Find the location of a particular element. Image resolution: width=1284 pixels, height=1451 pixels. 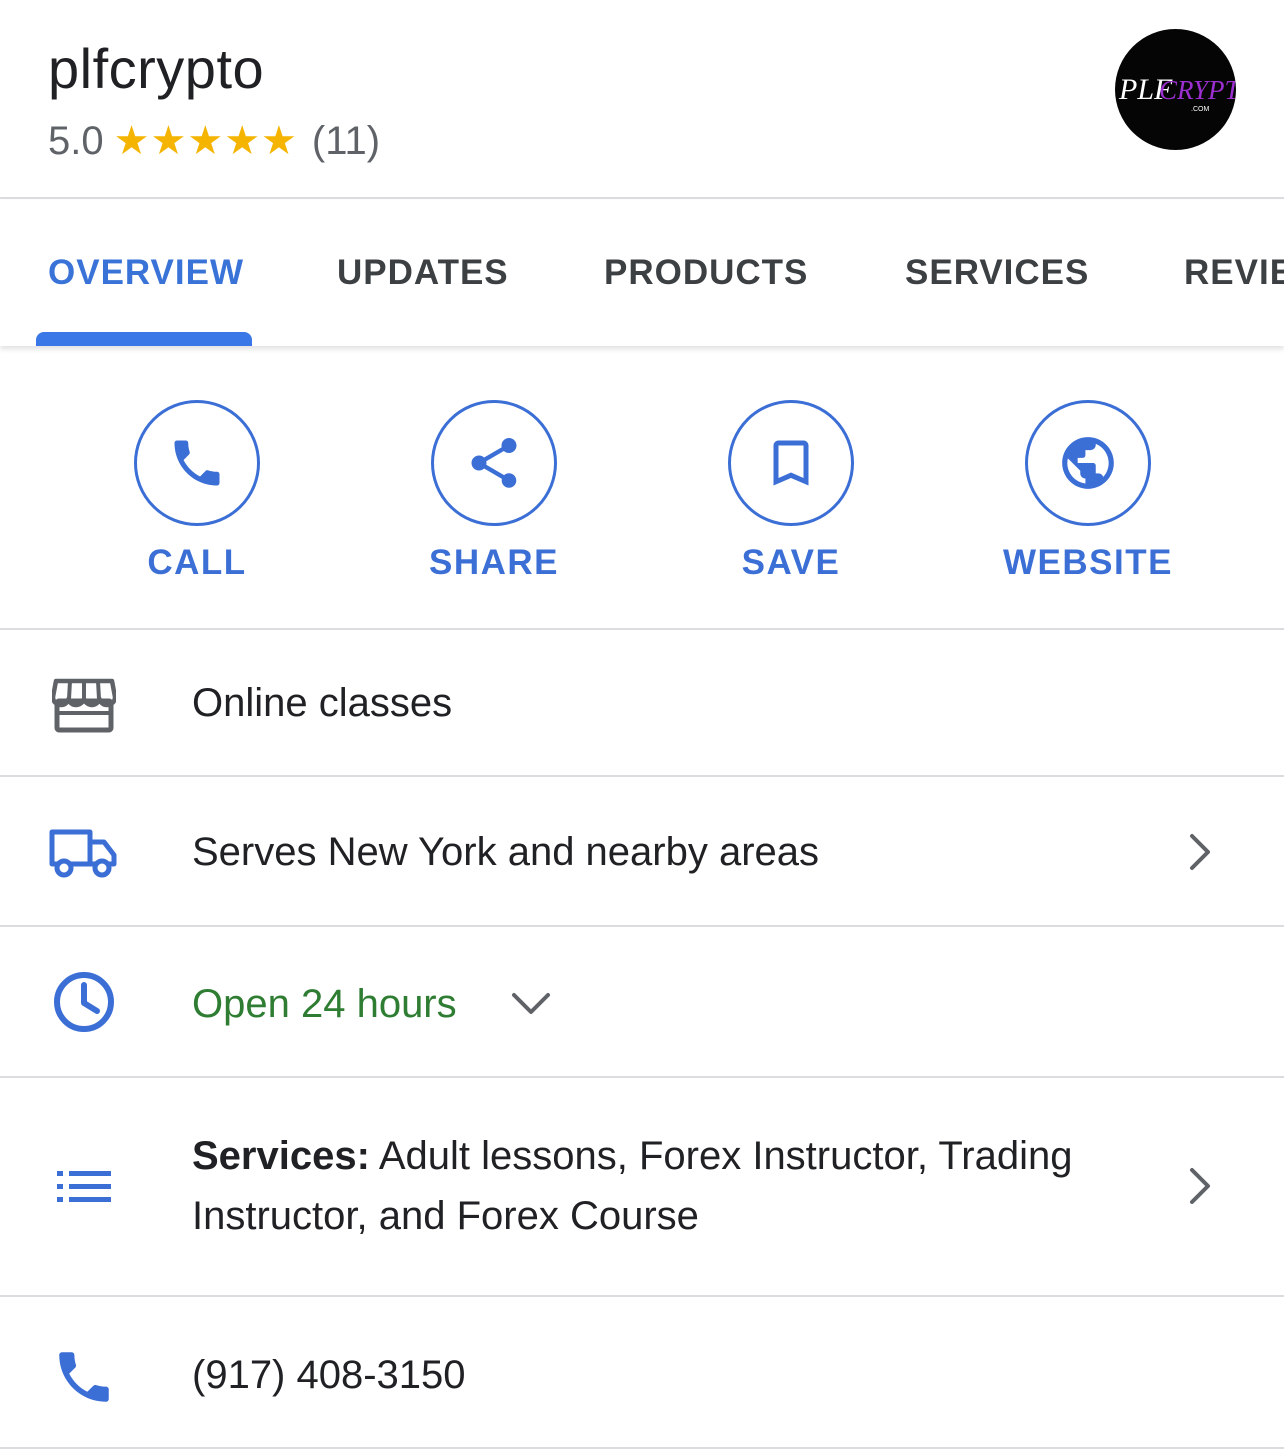

globe-icon is located at coordinates (1088, 463).